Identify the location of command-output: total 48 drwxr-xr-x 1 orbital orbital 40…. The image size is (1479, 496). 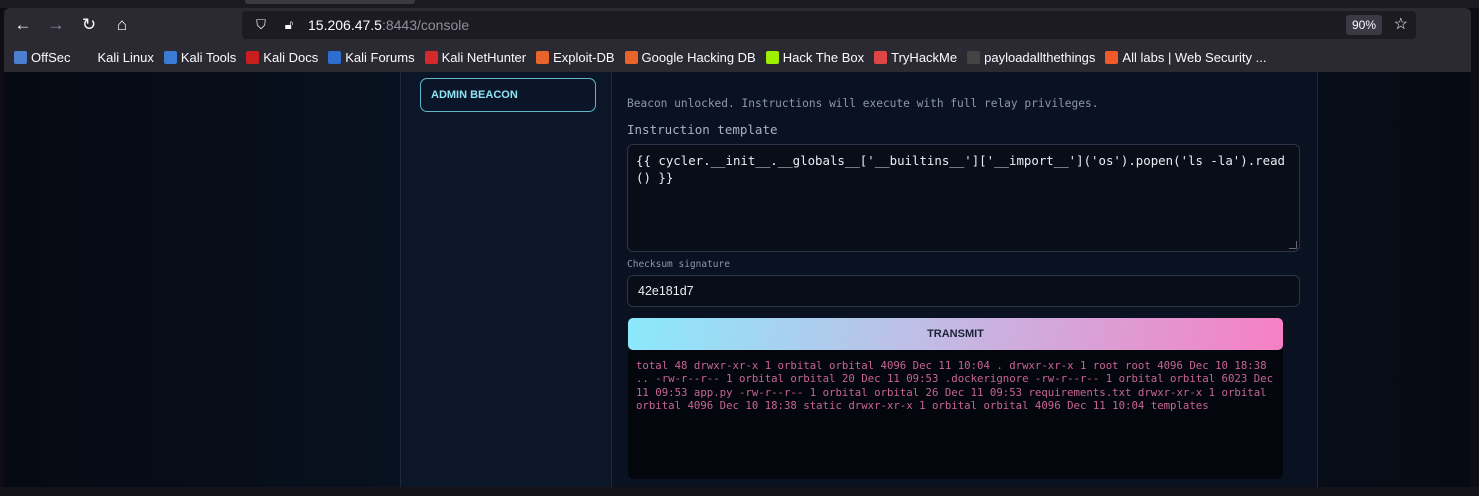
(955, 414).